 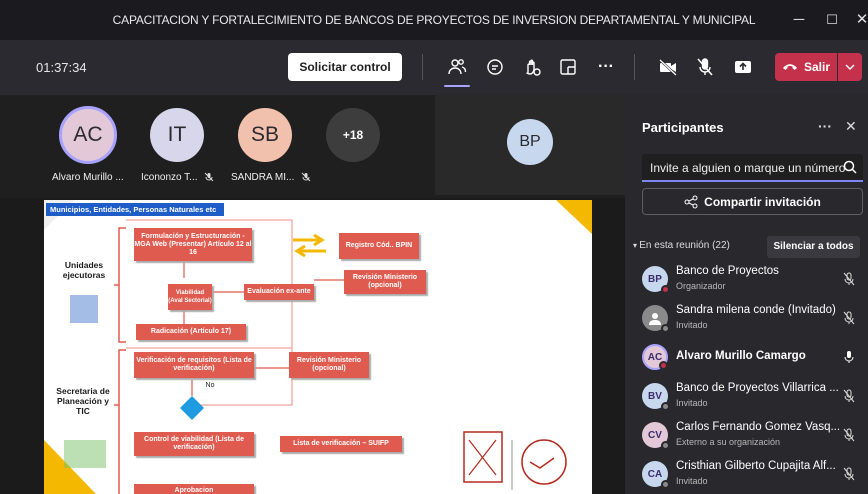 What do you see at coordinates (753, 319) in the screenshot?
I see `participant-row: Sandra milena conde (Invitado) Invitado` at bounding box center [753, 319].